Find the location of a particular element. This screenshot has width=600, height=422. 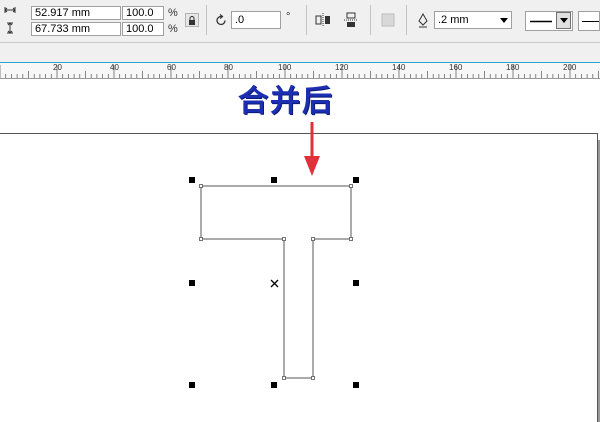

selection-handle-bottom-left is located at coordinates (192, 385).